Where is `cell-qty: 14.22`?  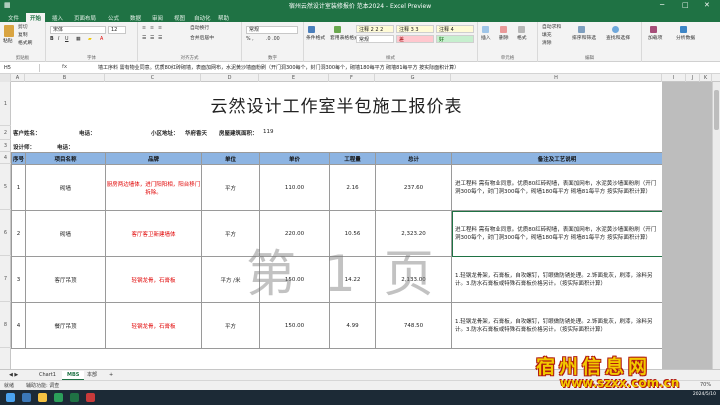 cell-qty: 14.22 is located at coordinates (352, 279).